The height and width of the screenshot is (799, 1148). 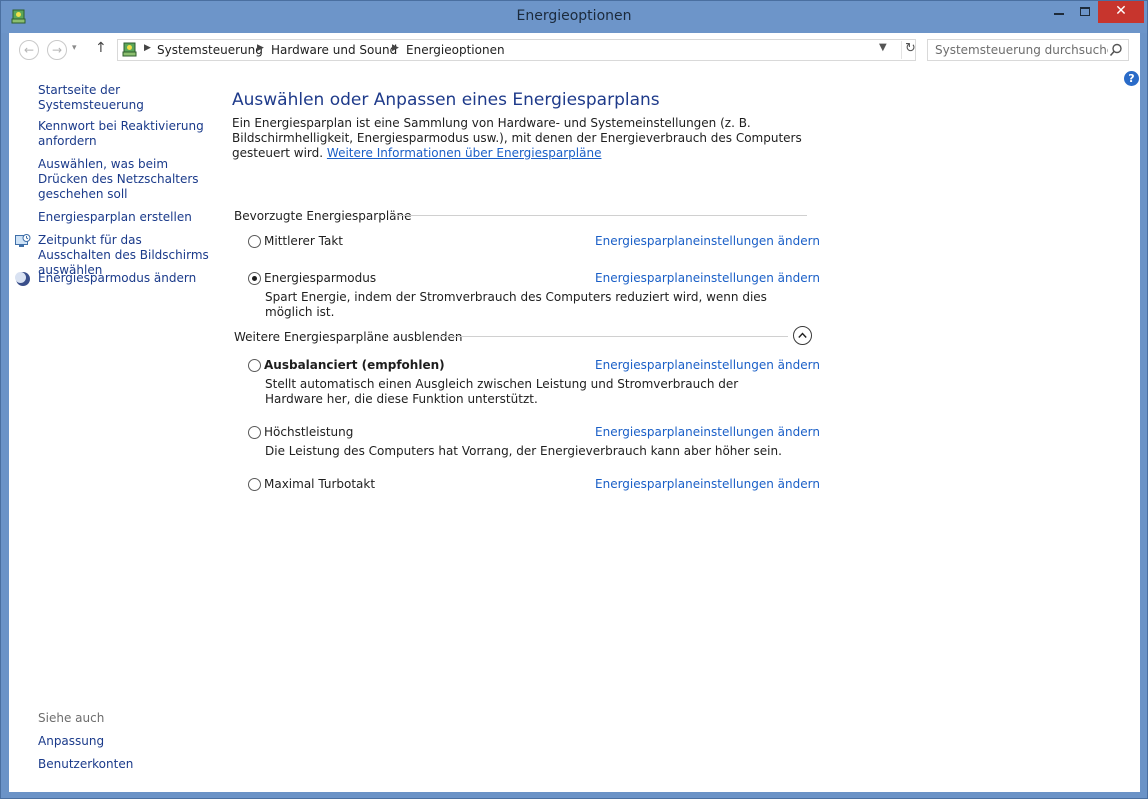 I want to click on change-settings-link-ausbalanciert: Energiesparplaneinstellungen ändern, so click(x=707, y=365).